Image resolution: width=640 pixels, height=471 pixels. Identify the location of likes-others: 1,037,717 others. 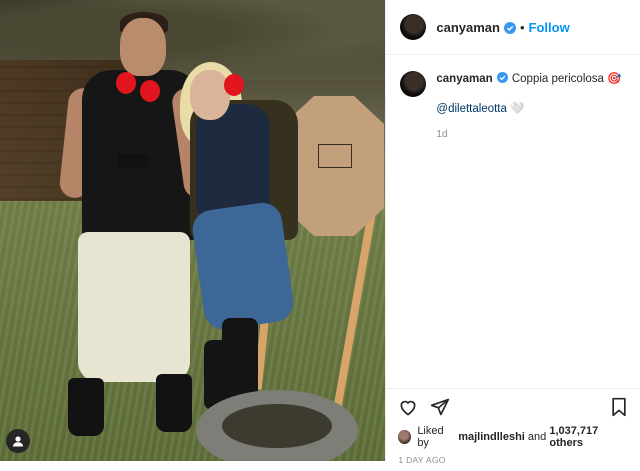
(588, 437).